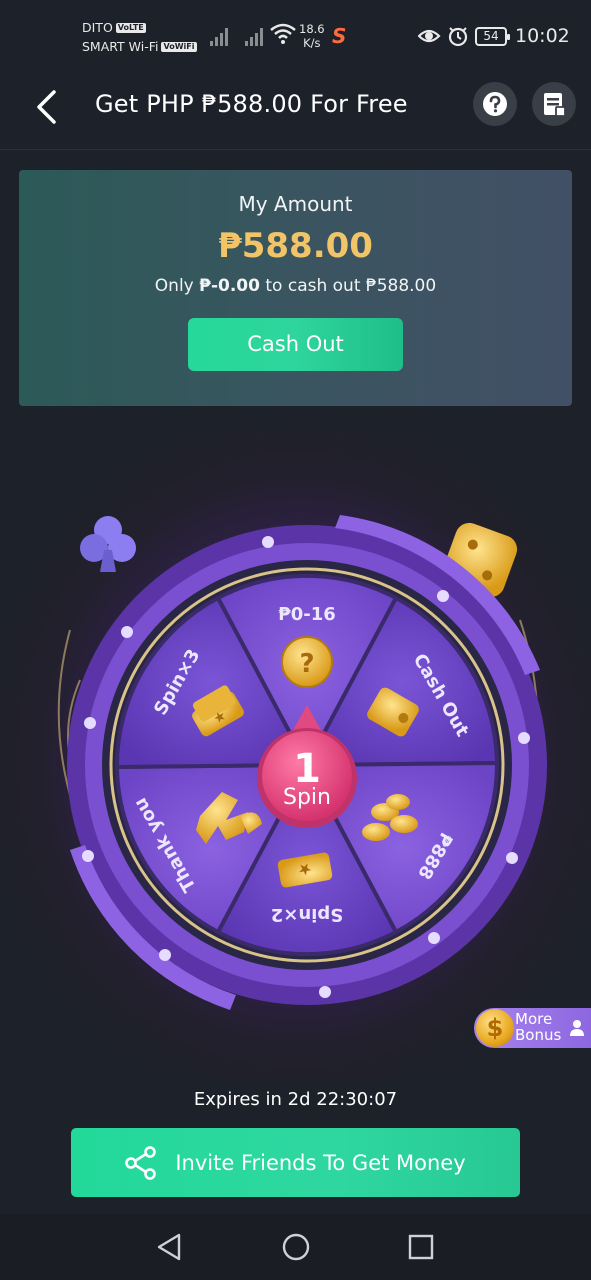  Describe the element at coordinates (295, 344) in the screenshot. I see `cash-out-button: Cash Out` at that location.